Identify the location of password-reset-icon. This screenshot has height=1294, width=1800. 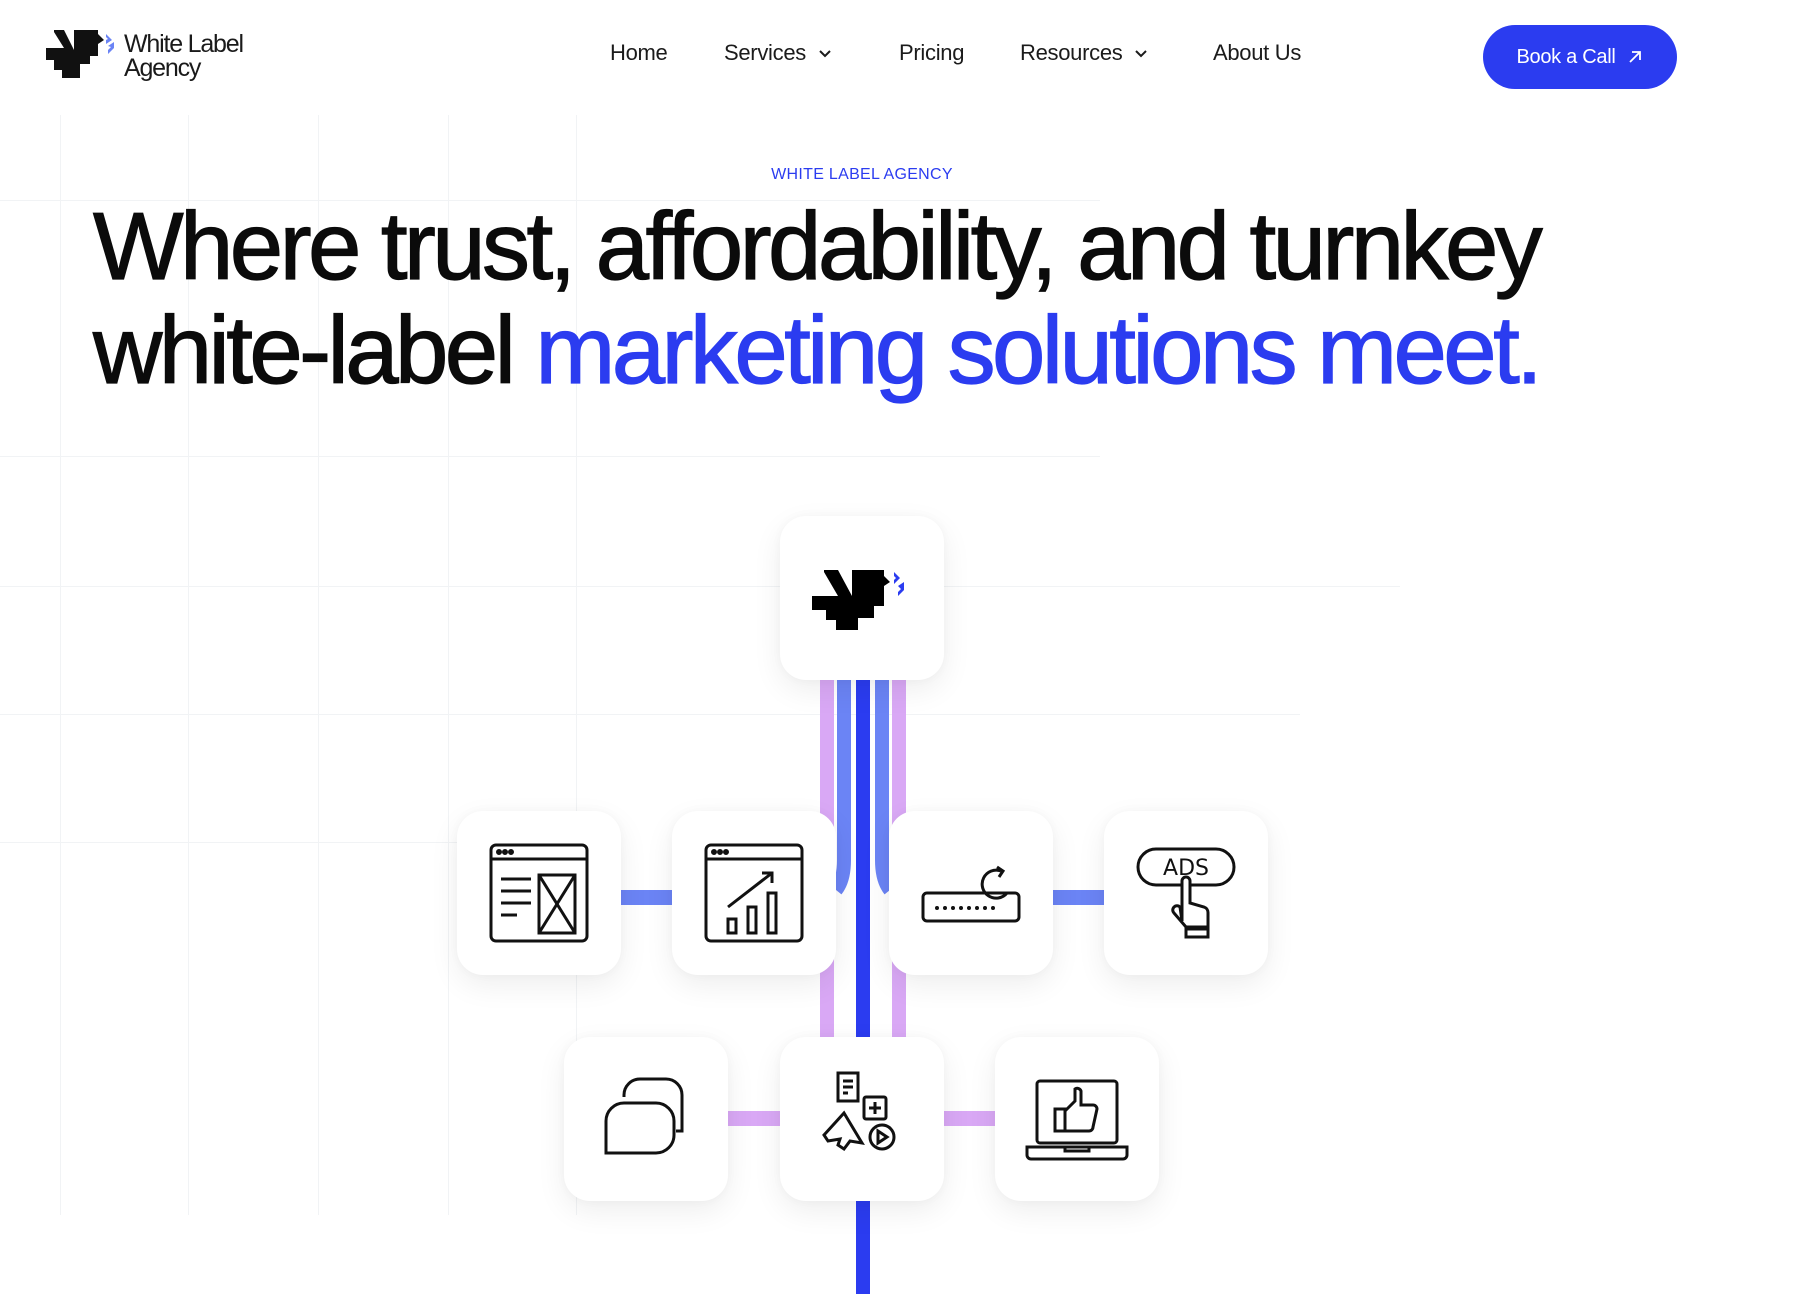
(971, 894).